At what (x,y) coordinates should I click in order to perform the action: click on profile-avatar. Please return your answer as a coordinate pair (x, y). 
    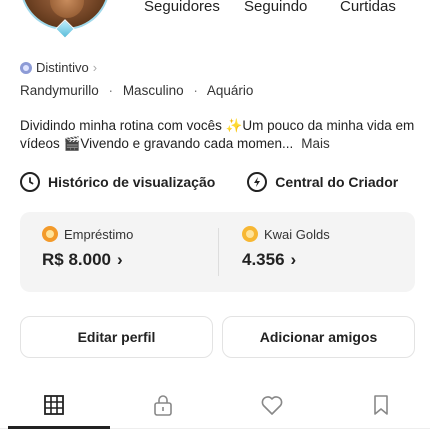
    Looking at the image, I should click on (65, 20).